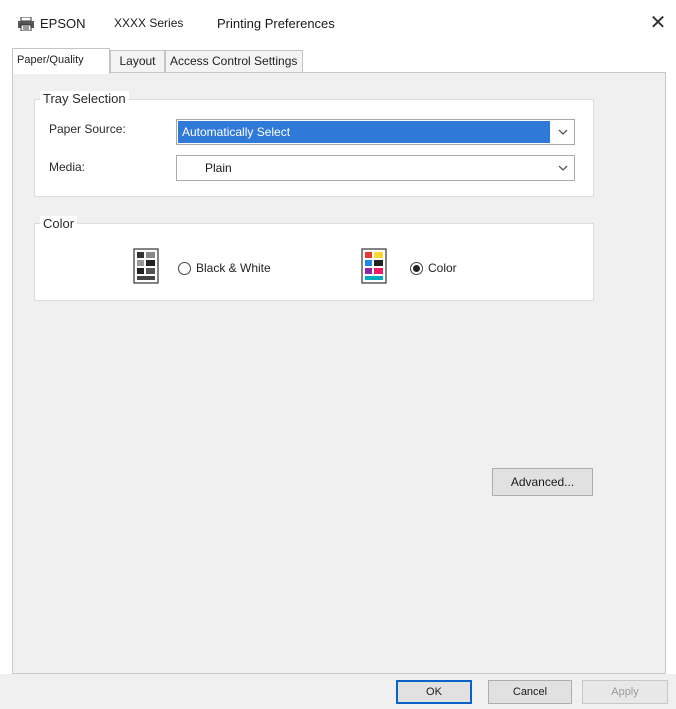 The width and height of the screenshot is (676, 709). I want to click on window-title: Printing Preferences, so click(276, 23).